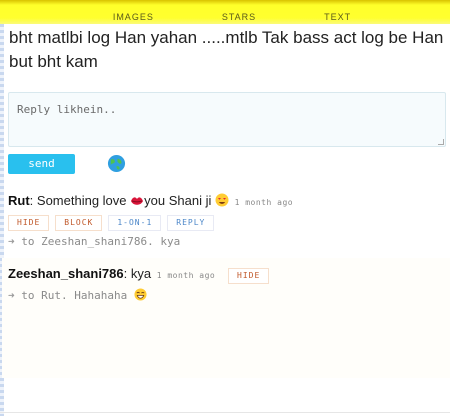 The image size is (450, 416). I want to click on globe-icon, so click(116, 163).